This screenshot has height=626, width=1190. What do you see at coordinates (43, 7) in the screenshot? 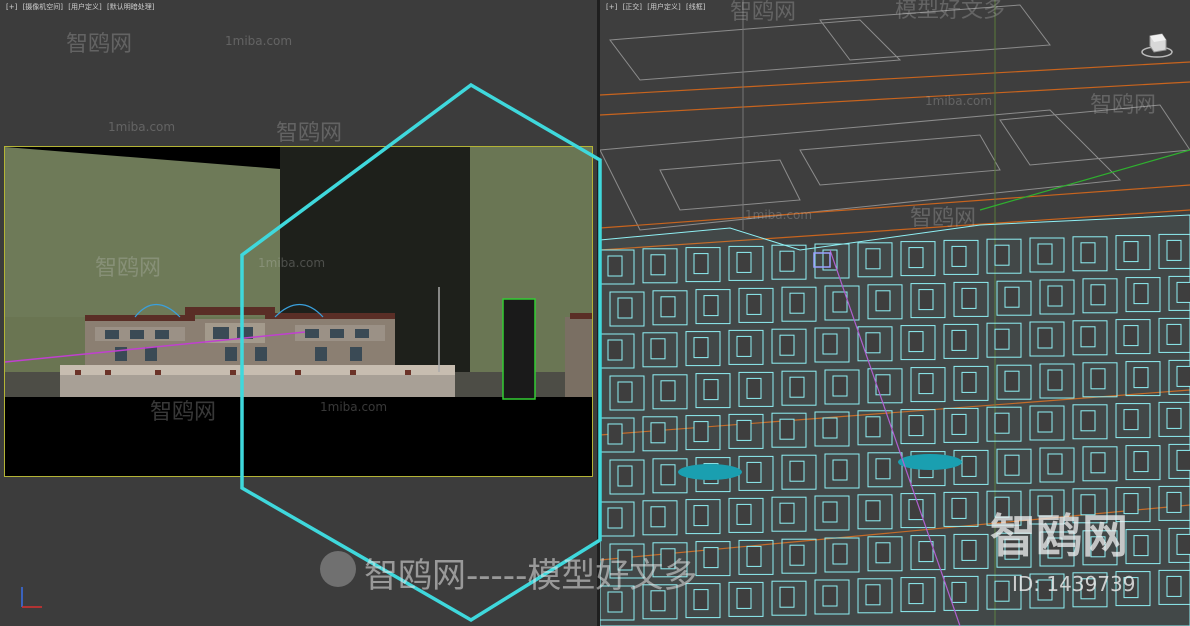
I see `viewport-camera-menu: [摄像机空间]` at bounding box center [43, 7].